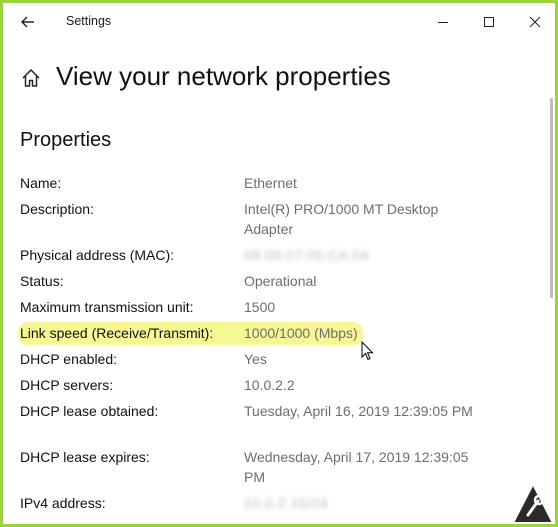 The image size is (558, 527). I want to click on minimize-icon, so click(443, 22).